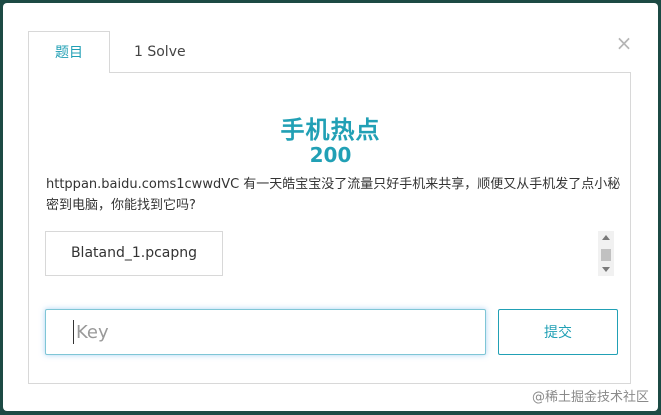 The image size is (661, 415). What do you see at coordinates (160, 52) in the screenshot?
I see `tab-solves: 1 Solve` at bounding box center [160, 52].